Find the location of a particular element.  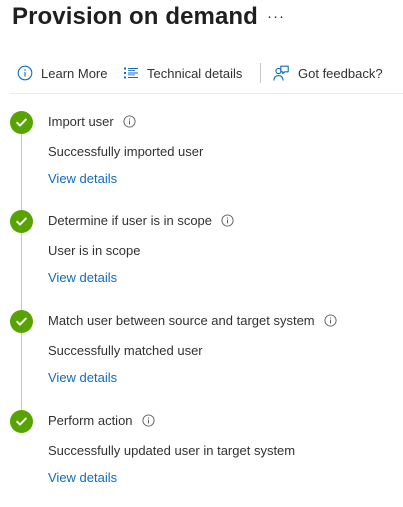

step-title: Import user is located at coordinates (92, 121).